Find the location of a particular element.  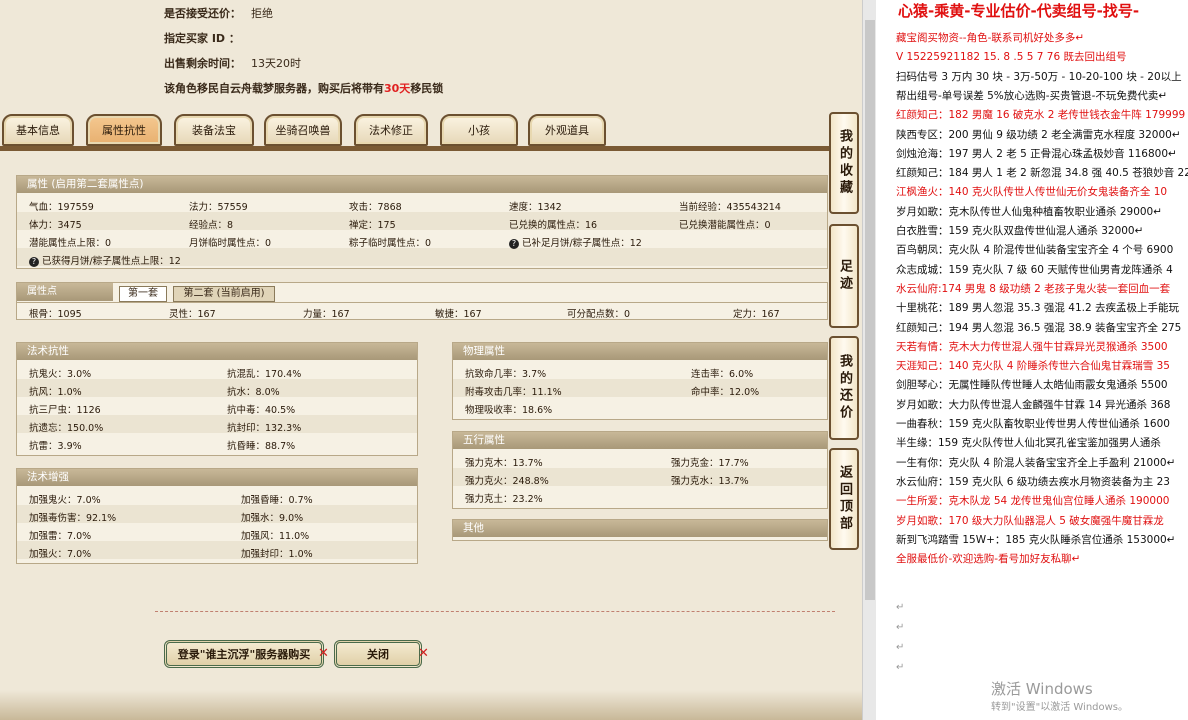

buyer-id-row: 指定买家 ID ： is located at coordinates (202, 38).